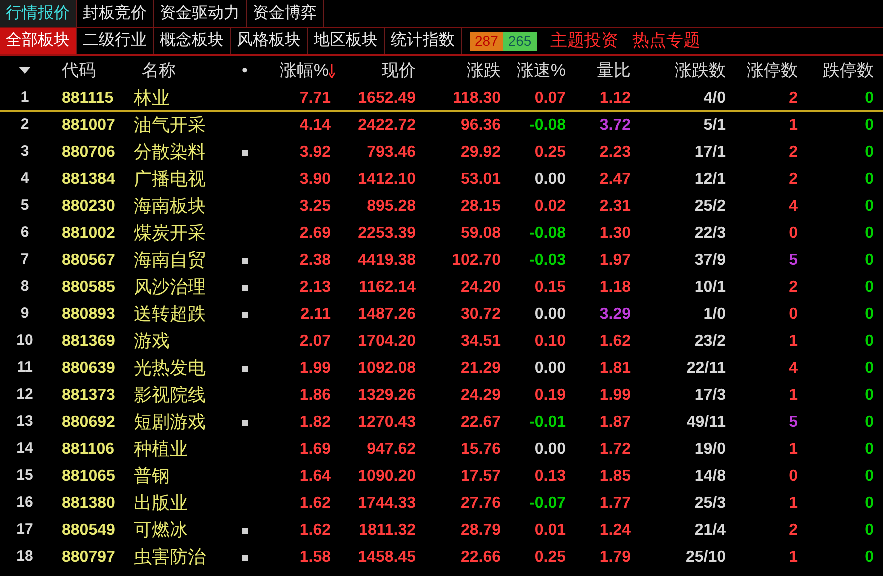  Describe the element at coordinates (170, 125) in the screenshot. I see `sector-name: 油气开采` at that location.